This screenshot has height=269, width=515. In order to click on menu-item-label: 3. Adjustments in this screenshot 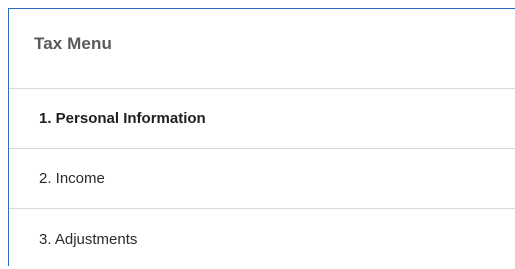, I will do `click(88, 239)`.